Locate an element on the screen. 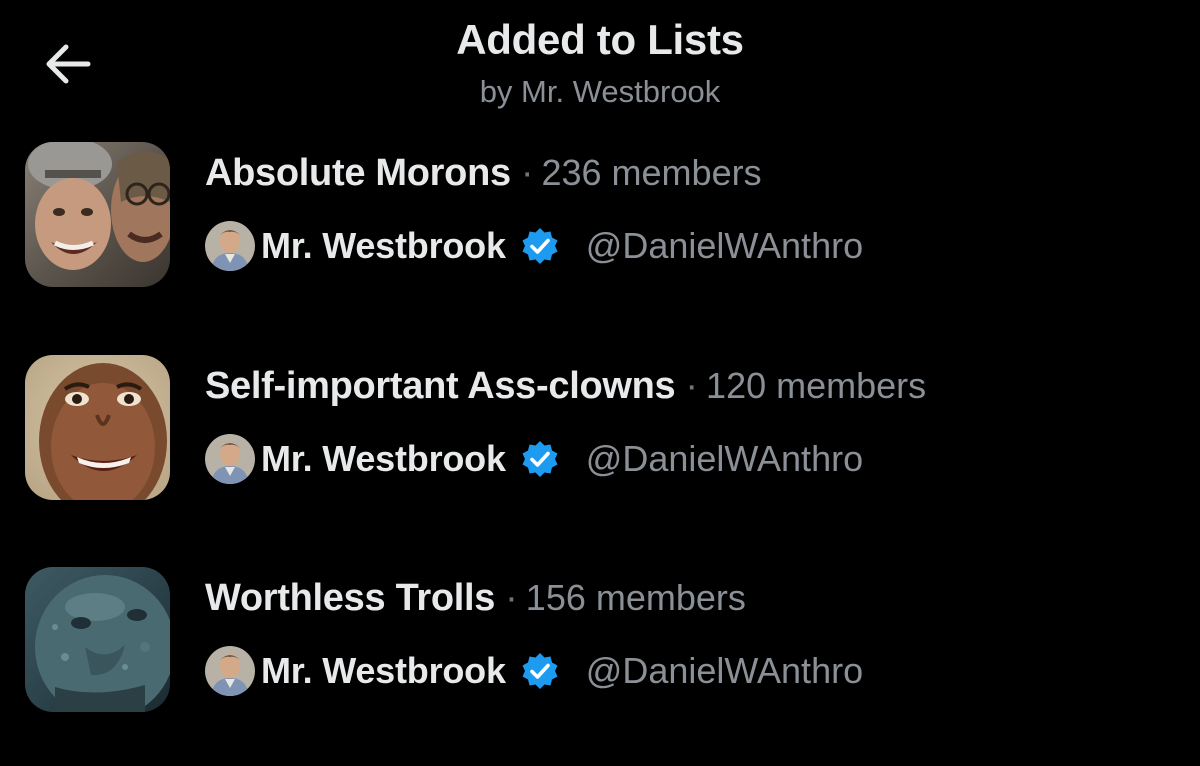 This screenshot has width=1200, height=766. list-name: Worthless Trolls is located at coordinates (350, 598).